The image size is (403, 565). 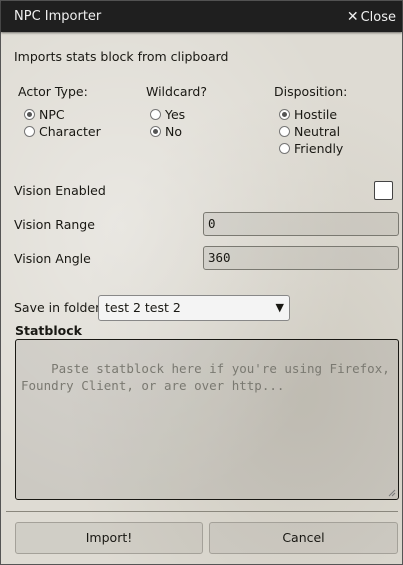 What do you see at coordinates (303, 538) in the screenshot?
I see `cancel-button: Cancel` at bounding box center [303, 538].